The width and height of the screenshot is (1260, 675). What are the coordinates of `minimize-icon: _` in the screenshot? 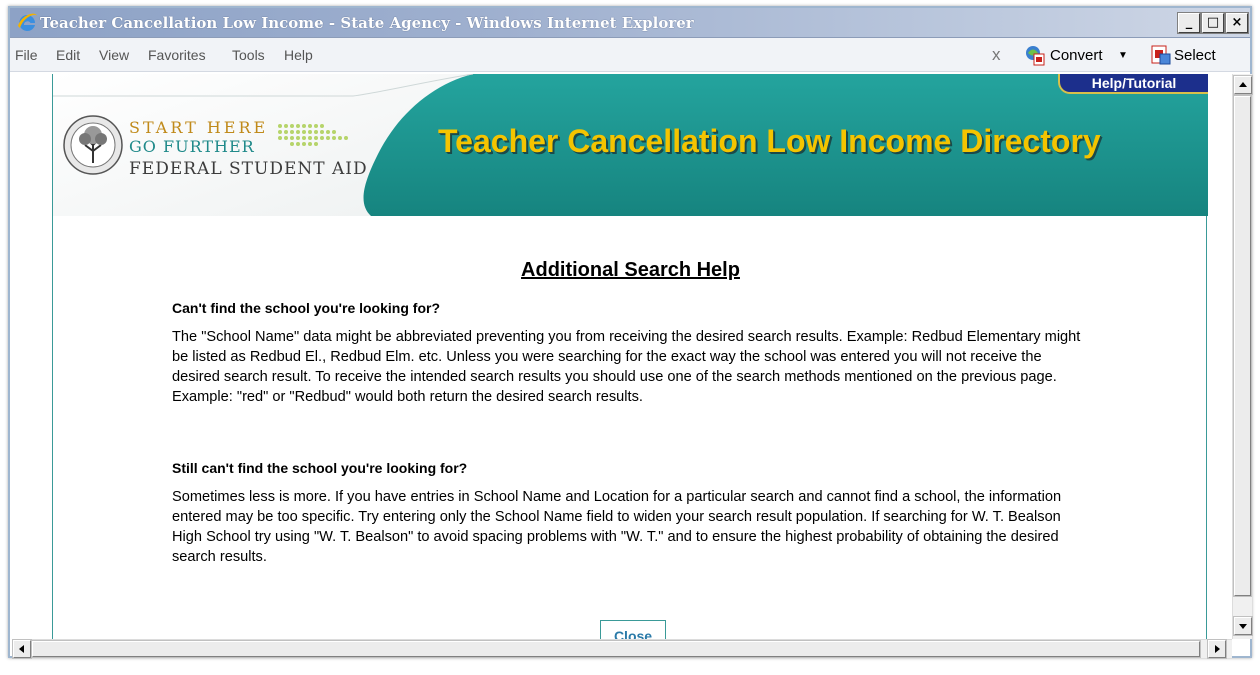 It's located at (1189, 22).